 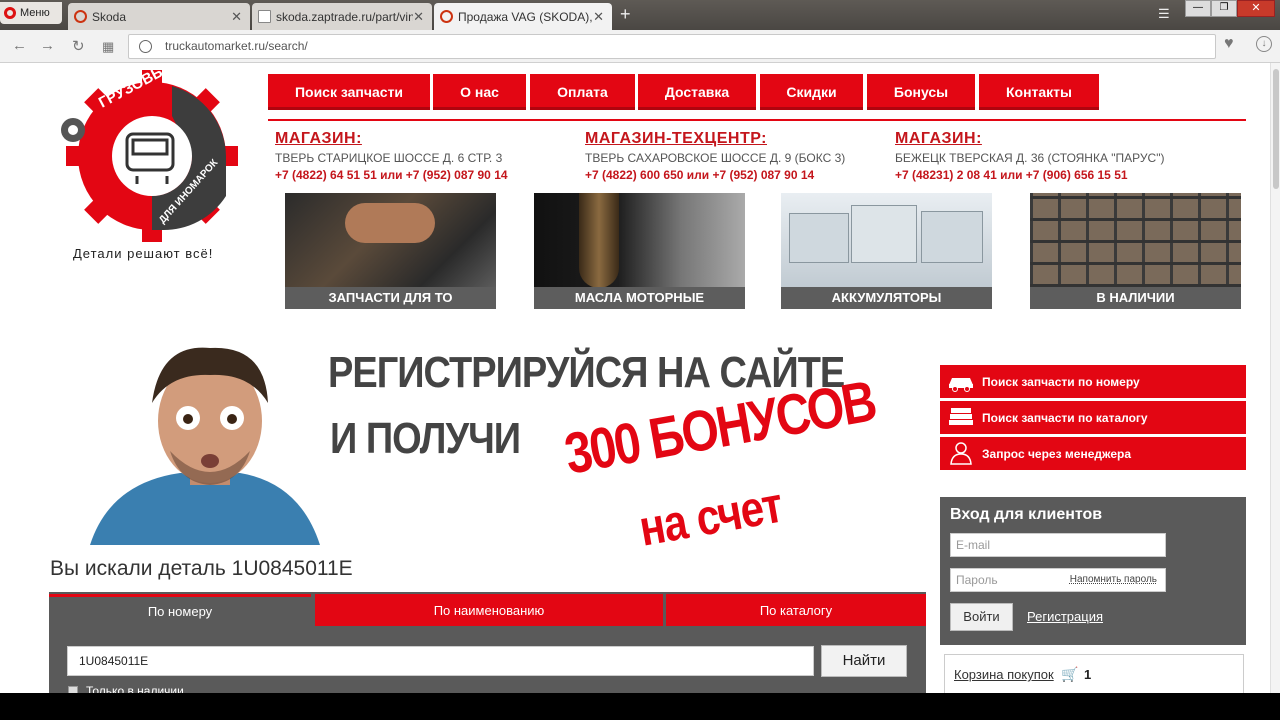 I want to click on tab-label: По наименованию, so click(x=489, y=610).